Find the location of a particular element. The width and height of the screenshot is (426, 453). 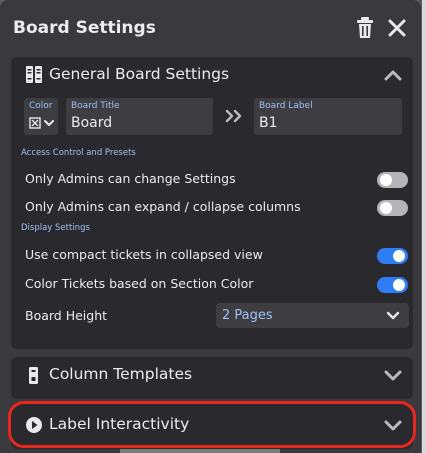

trash-icon is located at coordinates (365, 27).